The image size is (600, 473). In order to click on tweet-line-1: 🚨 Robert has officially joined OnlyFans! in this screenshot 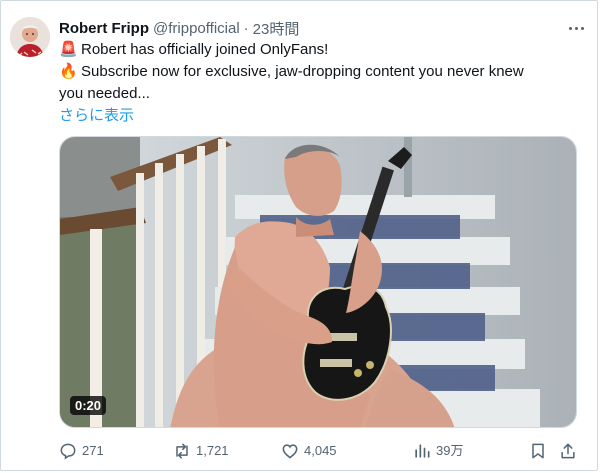, I will do `click(321, 50)`.